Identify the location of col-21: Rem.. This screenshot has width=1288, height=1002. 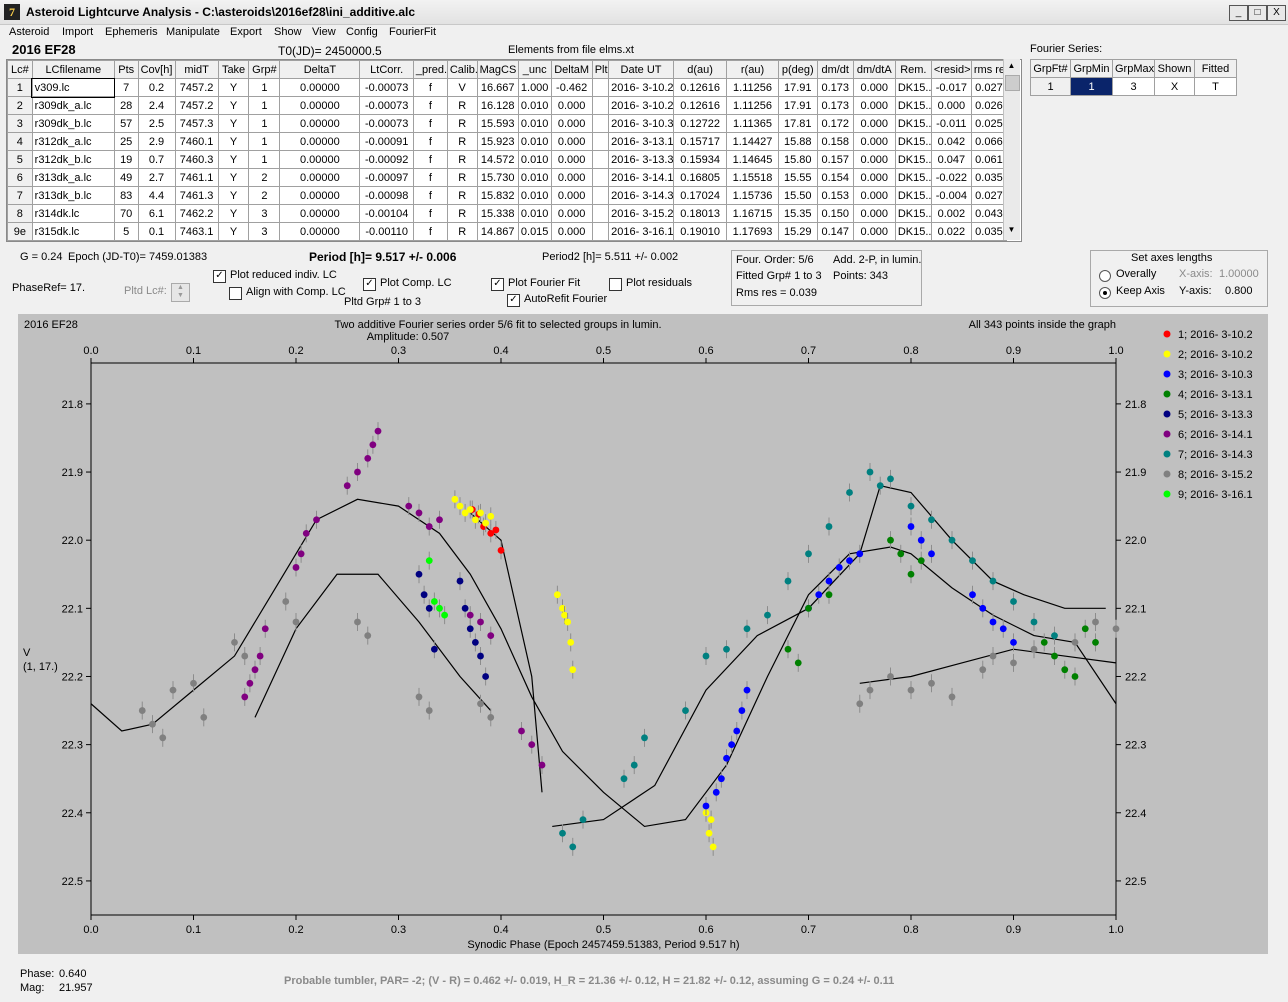
(913, 69).